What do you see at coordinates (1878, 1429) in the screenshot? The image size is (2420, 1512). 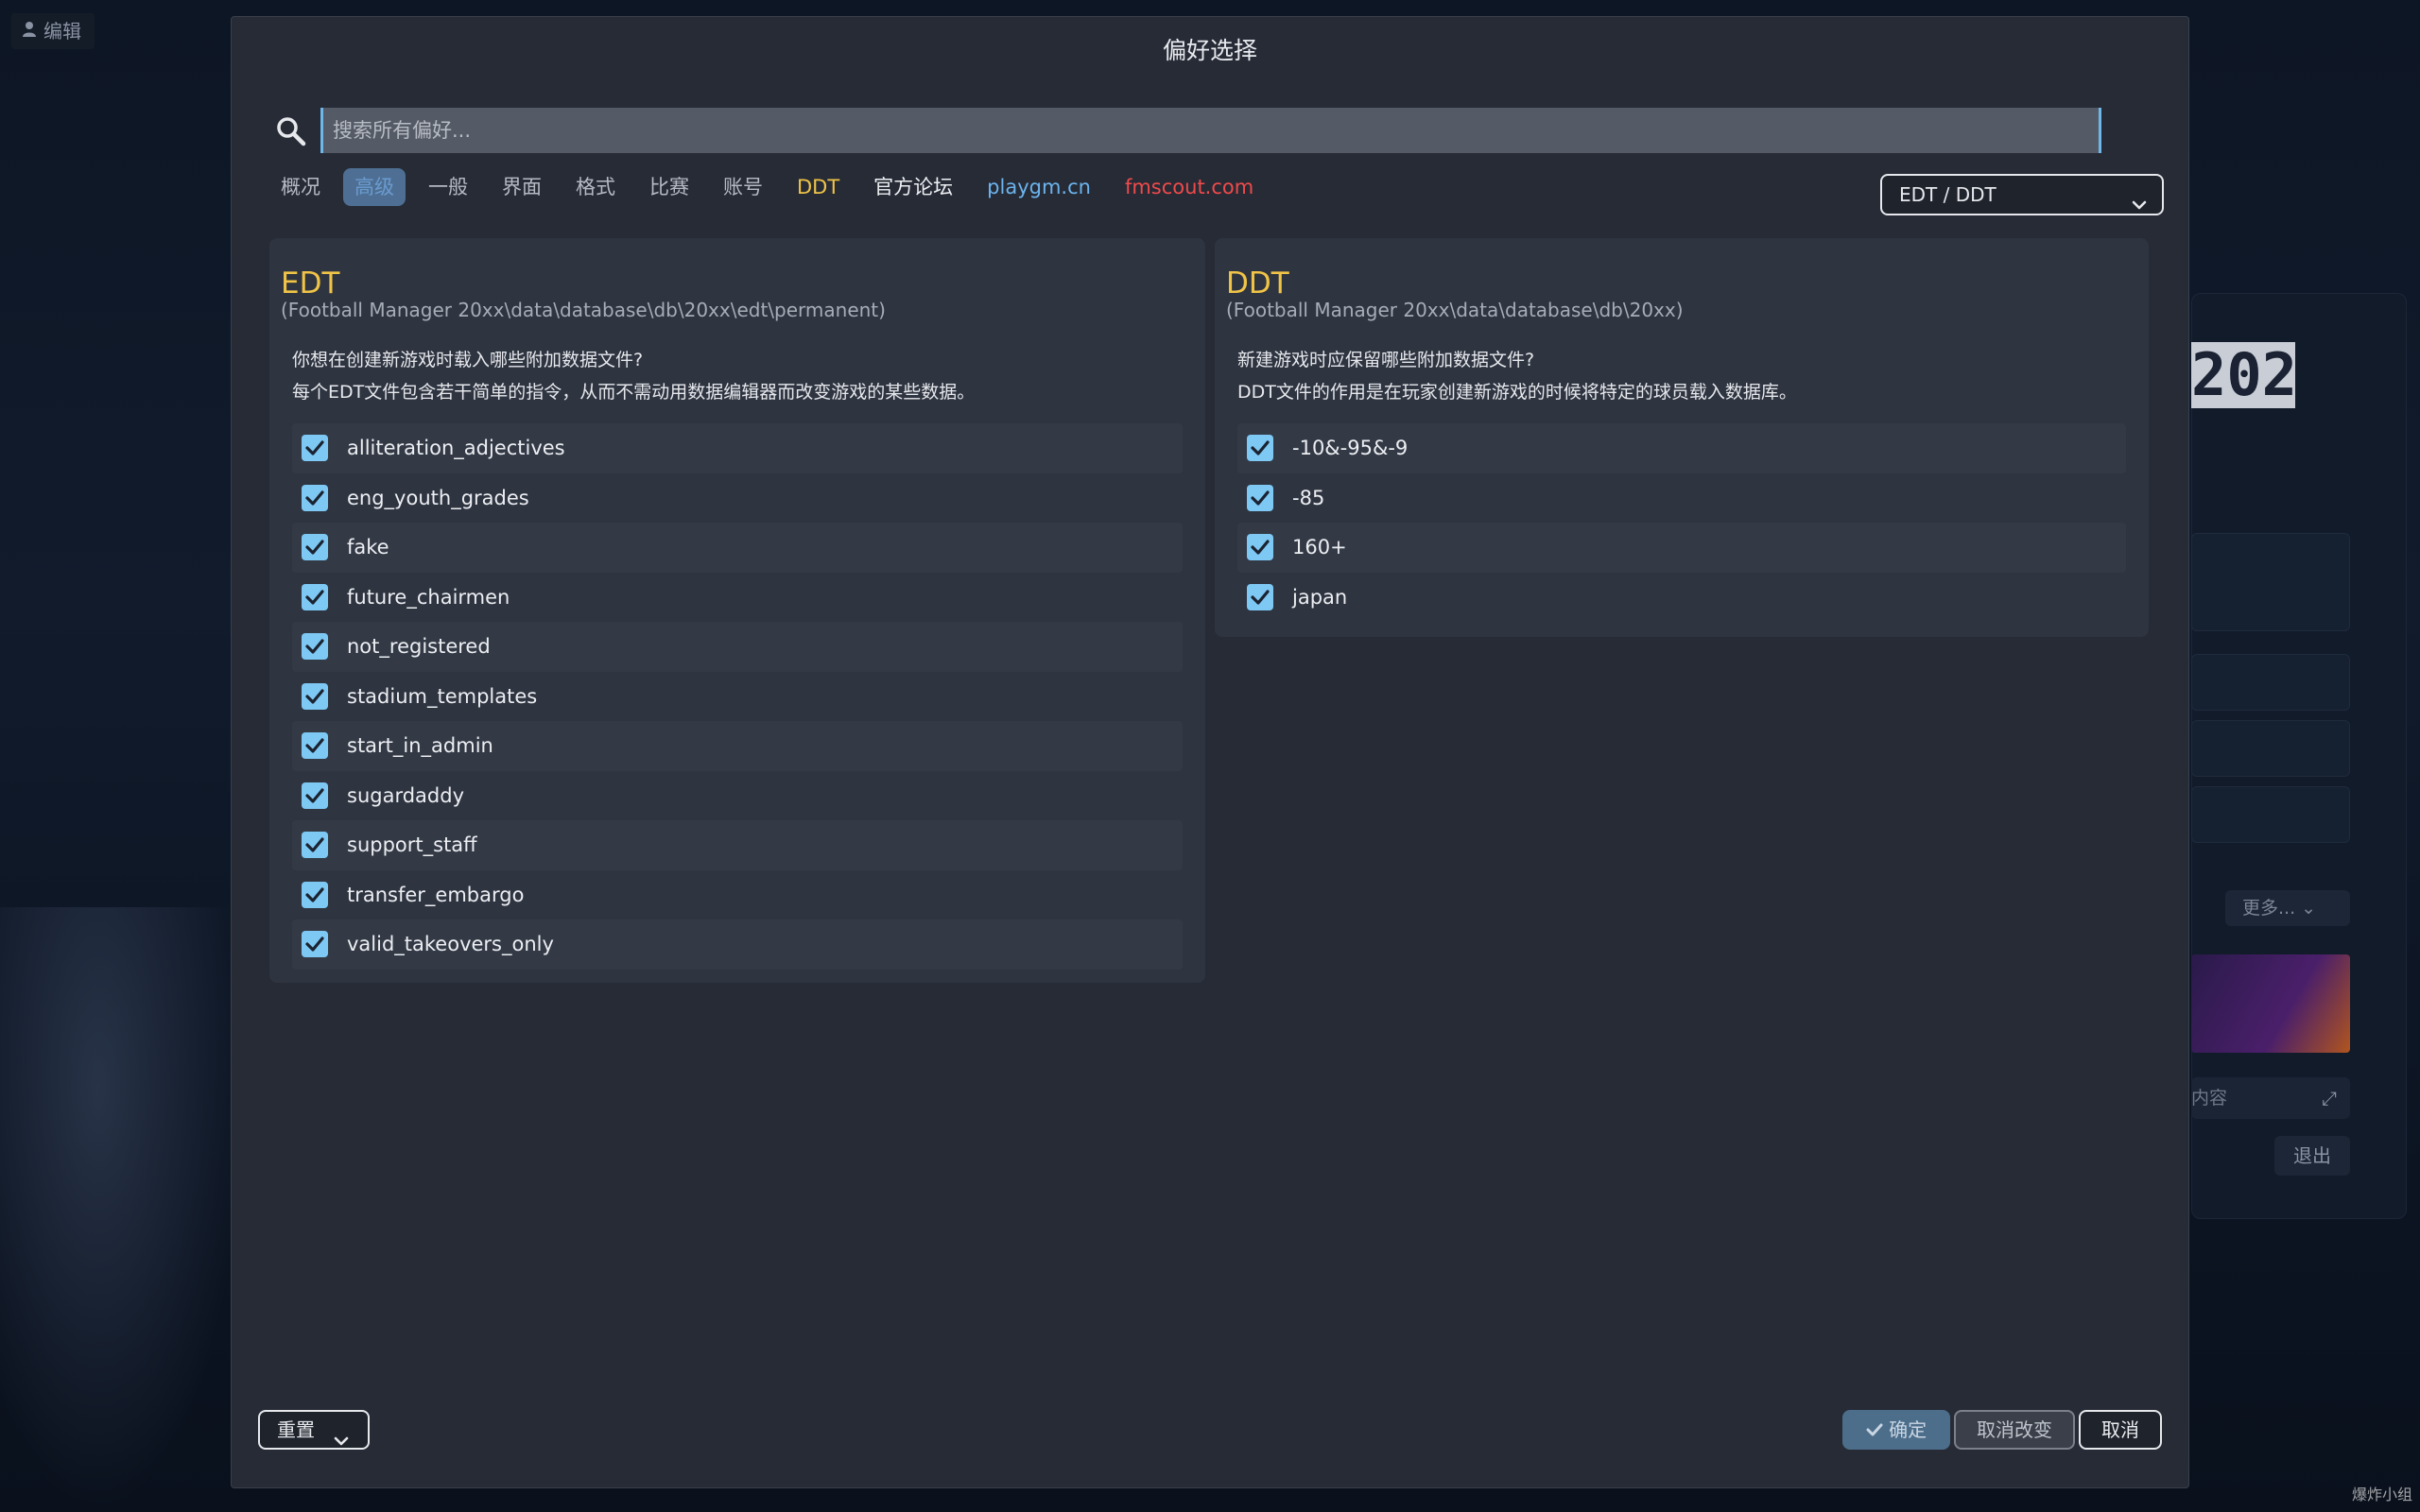 I see `checkmark-icon` at bounding box center [1878, 1429].